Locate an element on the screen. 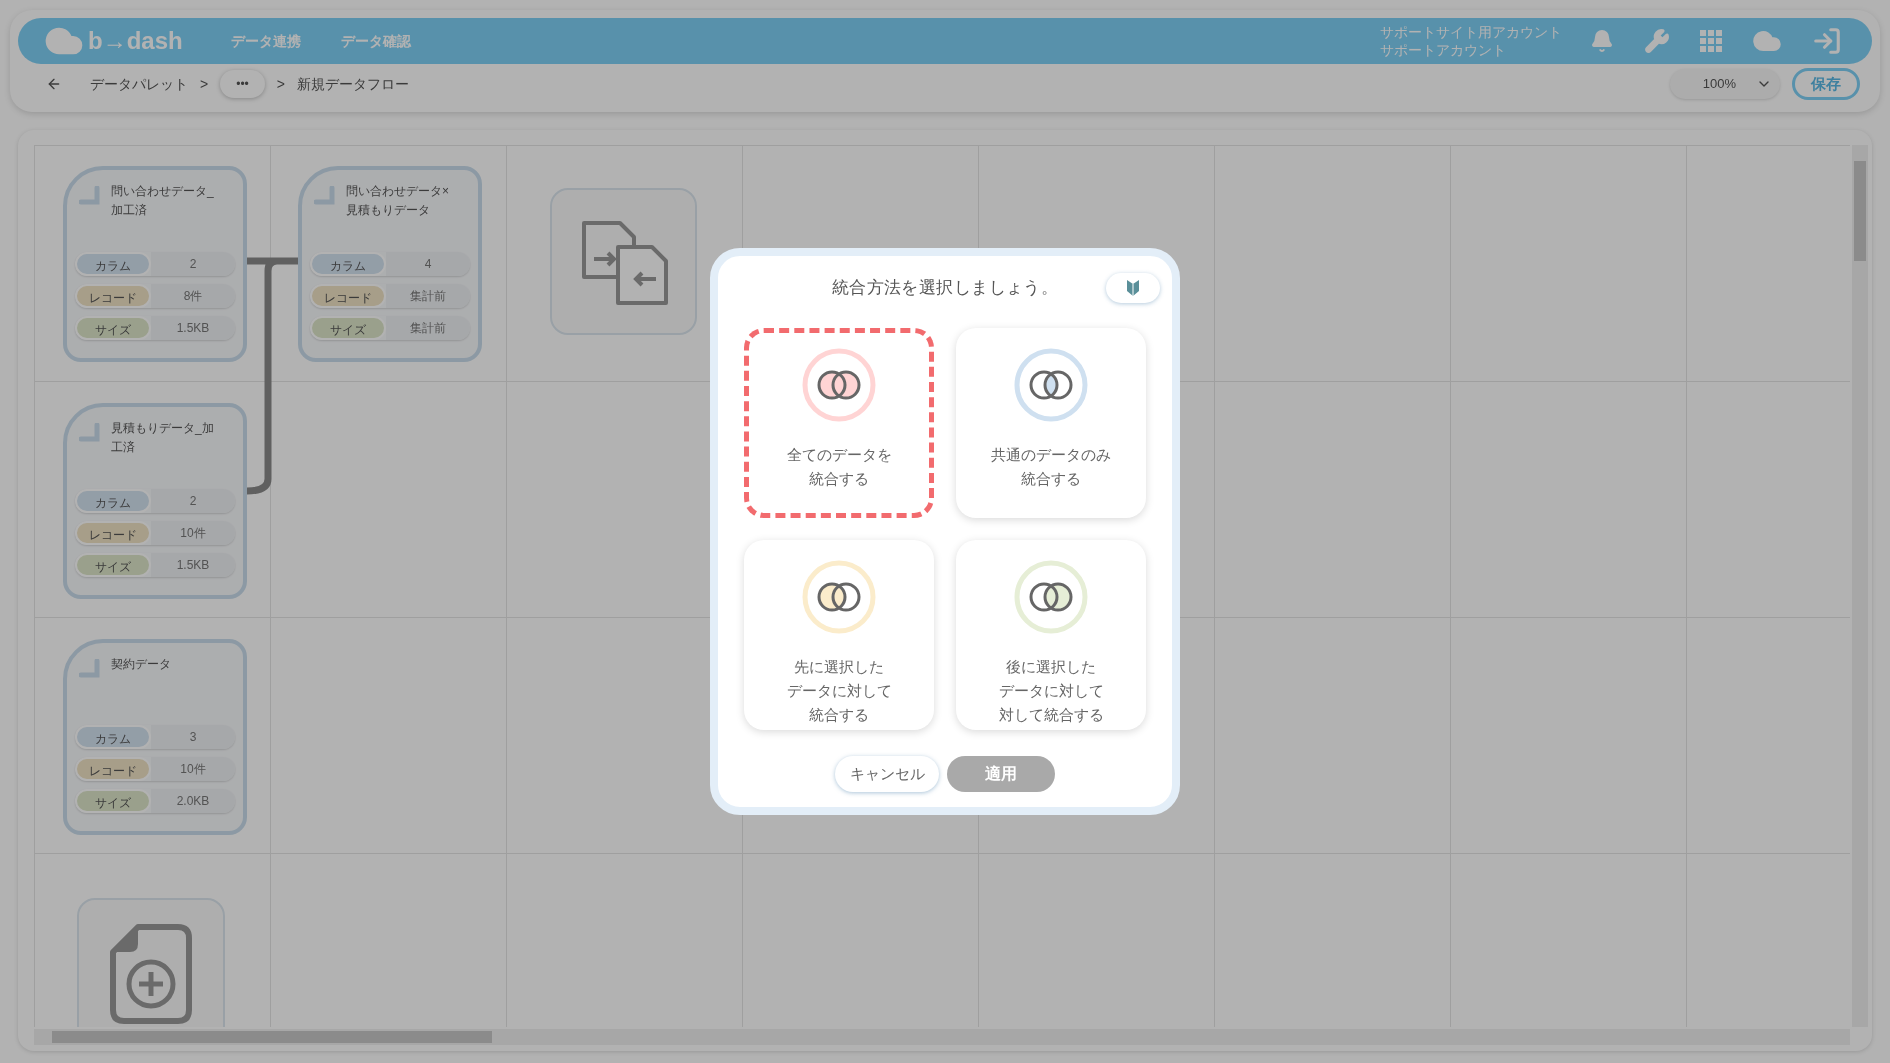  merge-option-card: 後に選択した データに対して 対して統合する is located at coordinates (1051, 635).